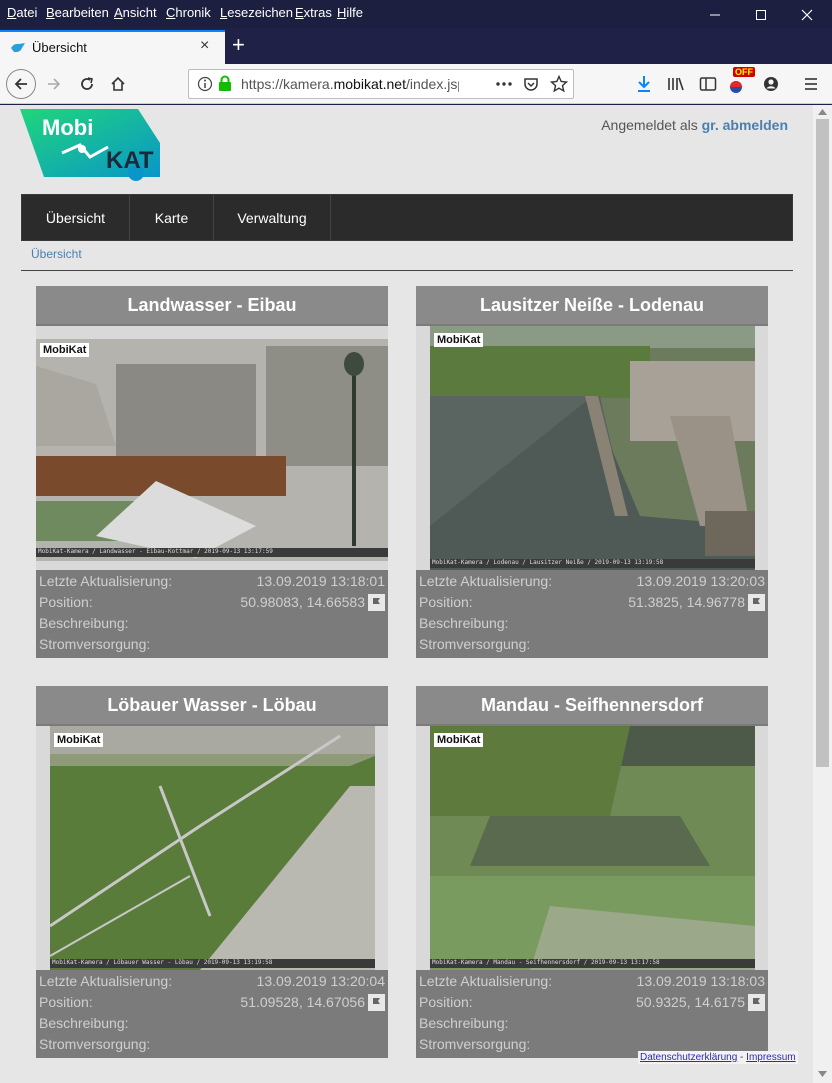 This screenshot has height=1083, width=832. Describe the element at coordinates (504, 84) in the screenshot. I see `page-actions-icon` at that location.